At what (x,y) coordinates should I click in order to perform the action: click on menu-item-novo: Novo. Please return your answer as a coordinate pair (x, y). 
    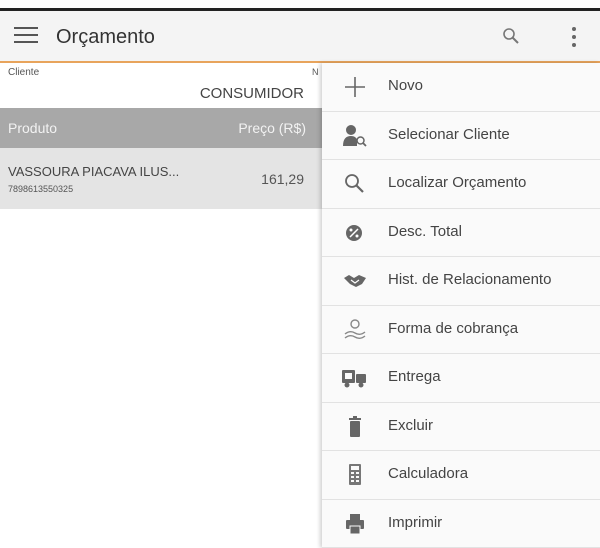
    Looking at the image, I should click on (461, 87).